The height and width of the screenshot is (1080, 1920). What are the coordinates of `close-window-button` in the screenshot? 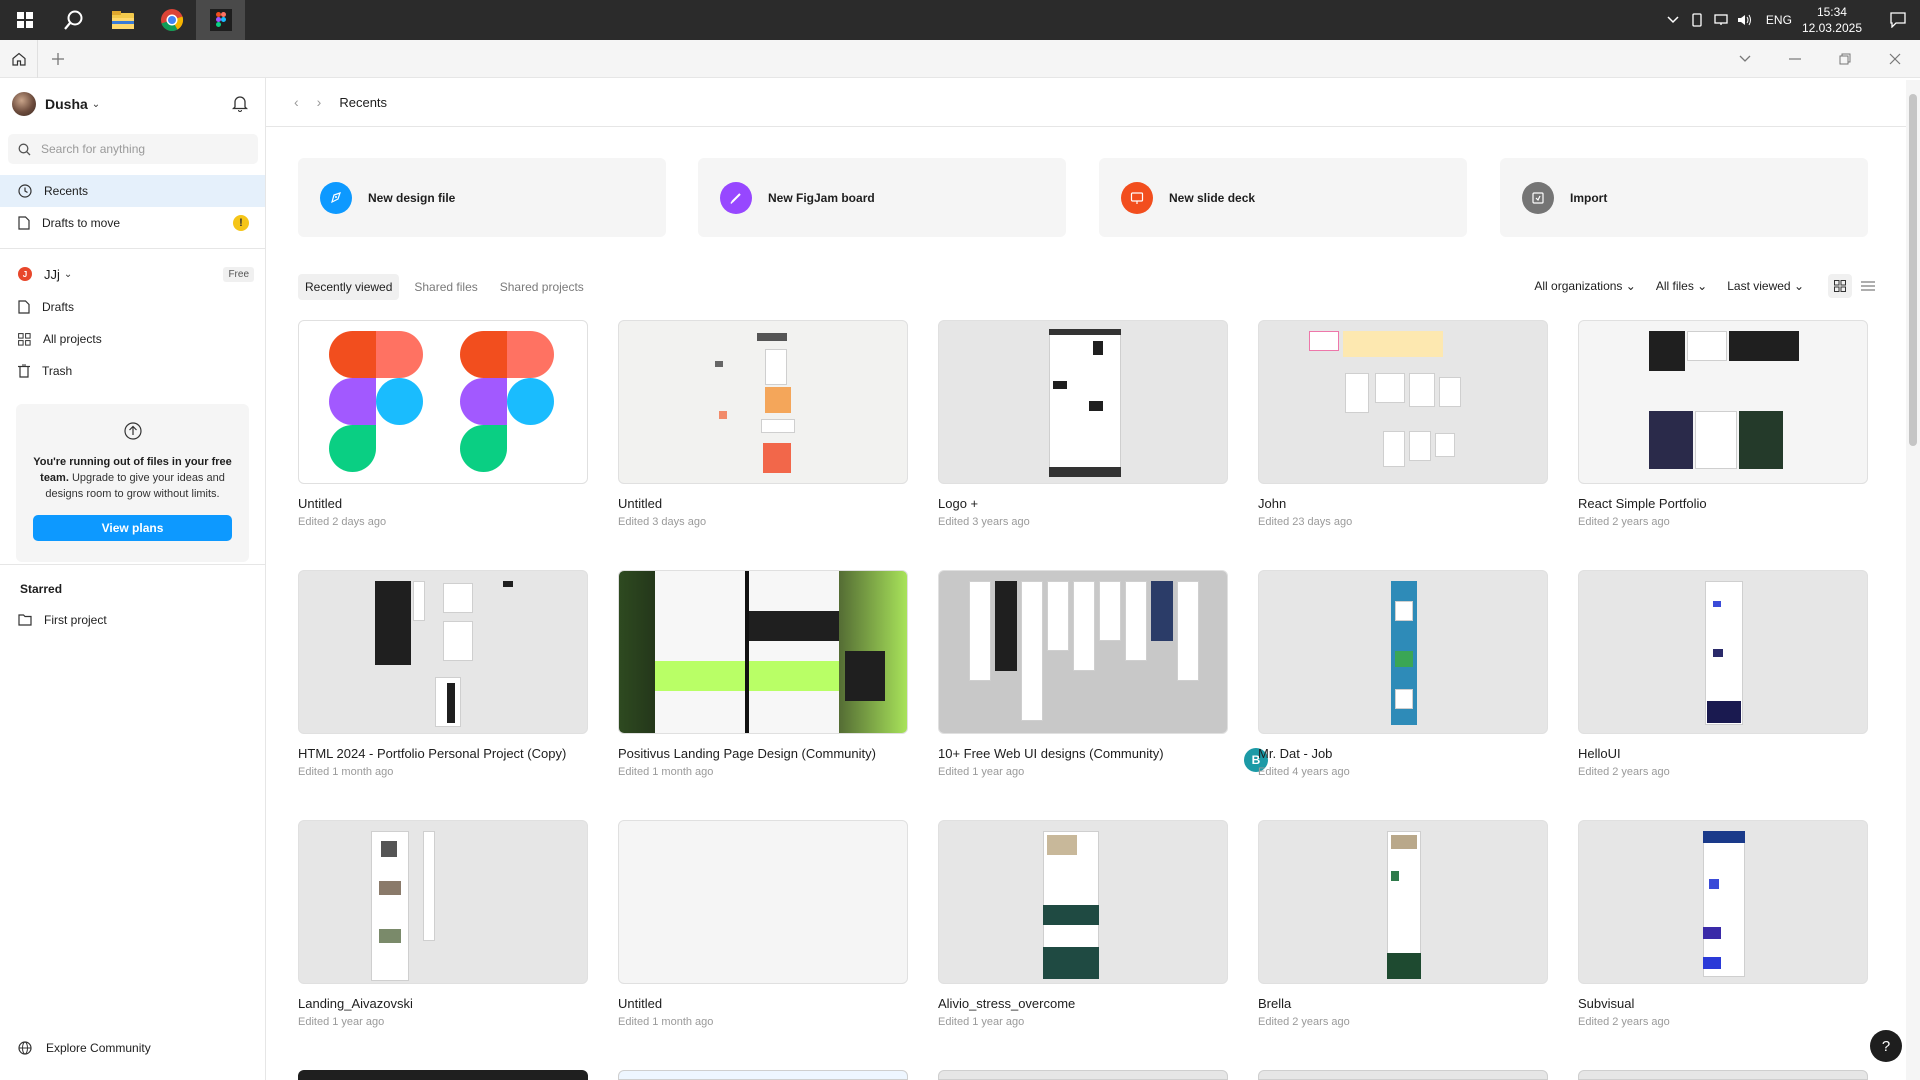 It's located at (1895, 59).